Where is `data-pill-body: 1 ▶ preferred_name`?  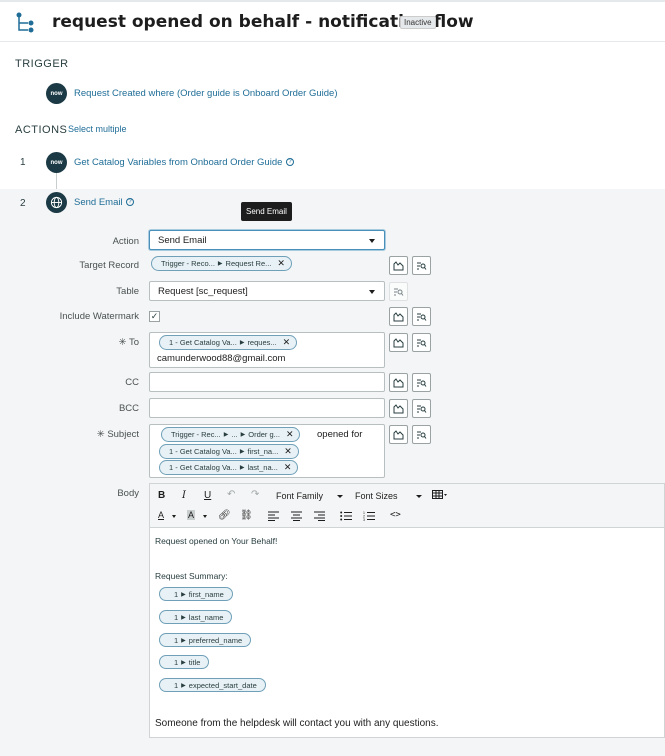
data-pill-body: 1 ▶ preferred_name is located at coordinates (205, 640).